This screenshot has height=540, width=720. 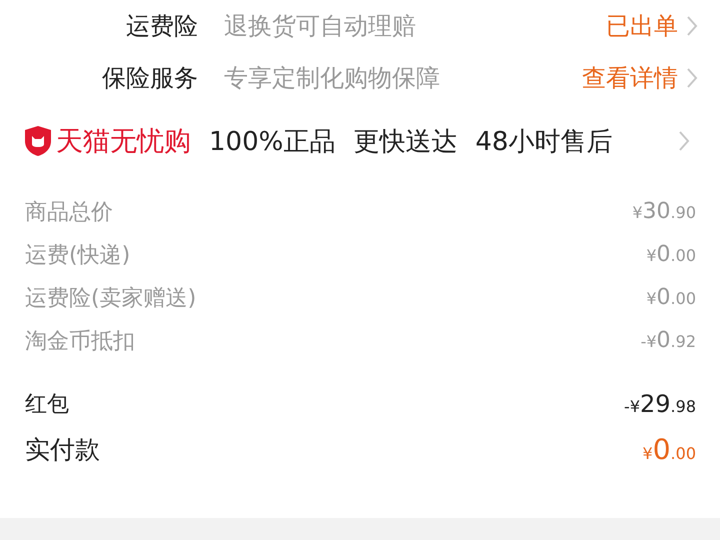 What do you see at coordinates (77, 256) in the screenshot?
I see `fee-label: 运费(快递)` at bounding box center [77, 256].